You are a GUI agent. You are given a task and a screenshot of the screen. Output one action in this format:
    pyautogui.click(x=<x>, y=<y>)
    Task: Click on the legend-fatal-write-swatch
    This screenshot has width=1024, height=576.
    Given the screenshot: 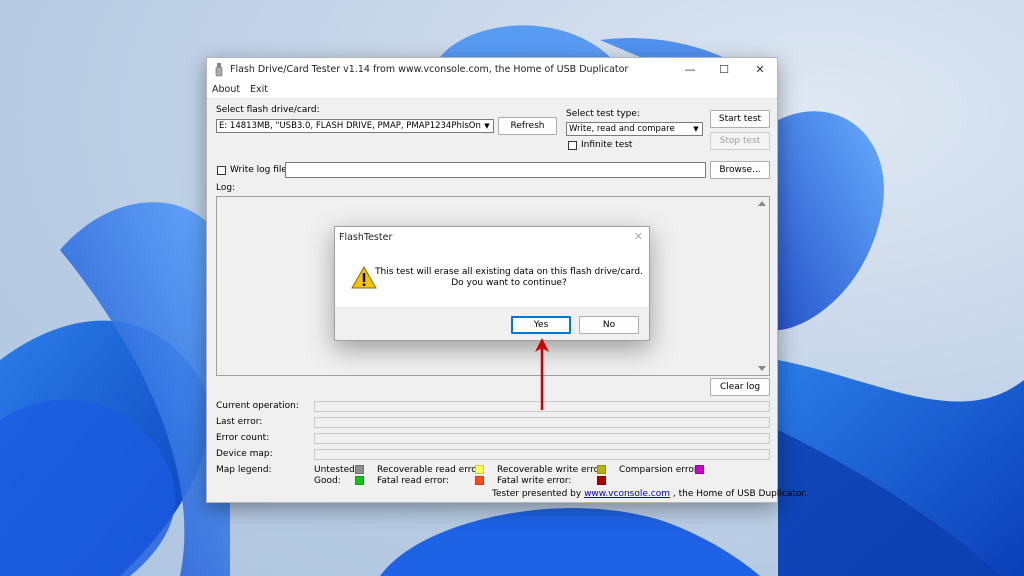 What is the action you would take?
    pyautogui.click(x=601, y=480)
    